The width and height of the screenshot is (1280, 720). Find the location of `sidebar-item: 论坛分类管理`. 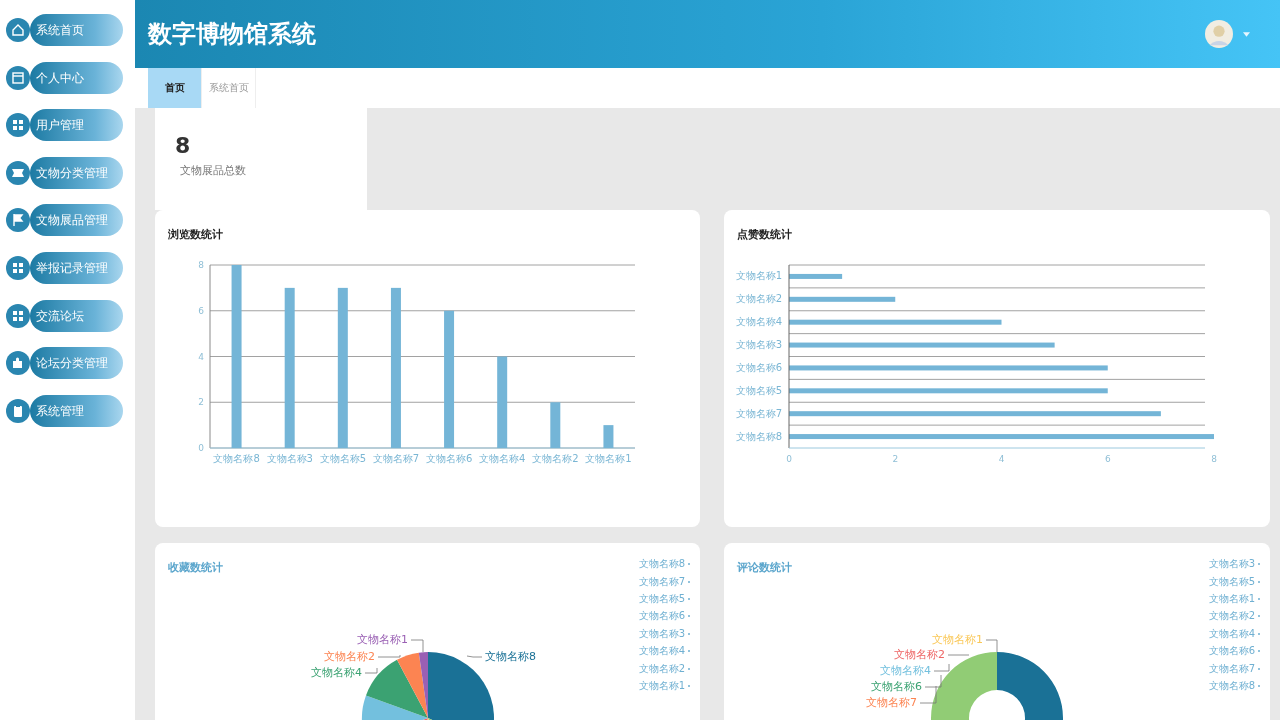

sidebar-item: 论坛分类管理 is located at coordinates (76, 363).